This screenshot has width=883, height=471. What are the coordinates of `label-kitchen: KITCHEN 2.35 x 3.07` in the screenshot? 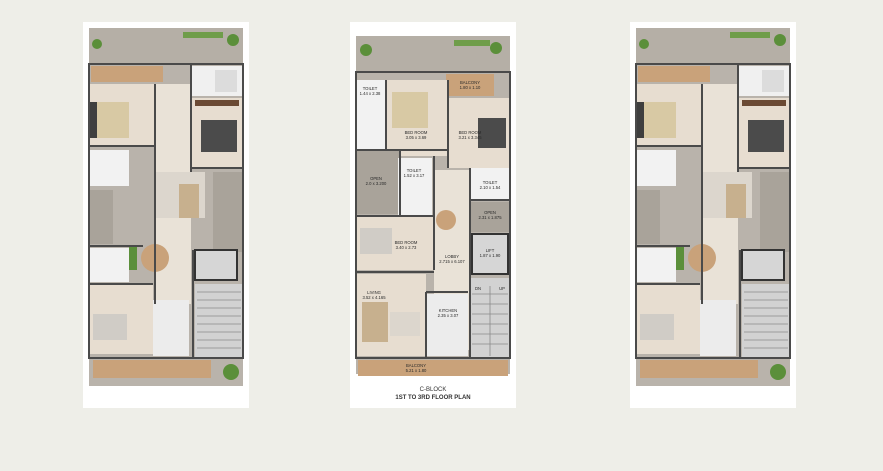 It's located at (448, 313).